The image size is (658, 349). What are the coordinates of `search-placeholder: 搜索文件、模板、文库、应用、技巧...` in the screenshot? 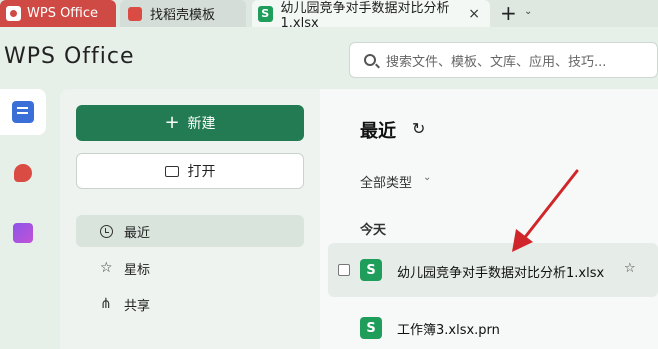 It's located at (496, 62).